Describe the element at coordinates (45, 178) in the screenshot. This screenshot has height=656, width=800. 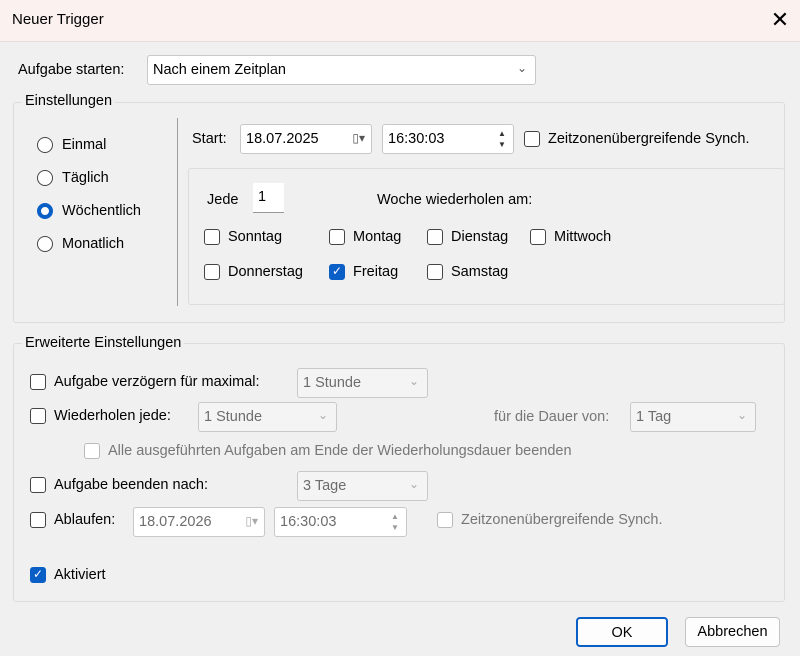
I see `radio-daily` at that location.